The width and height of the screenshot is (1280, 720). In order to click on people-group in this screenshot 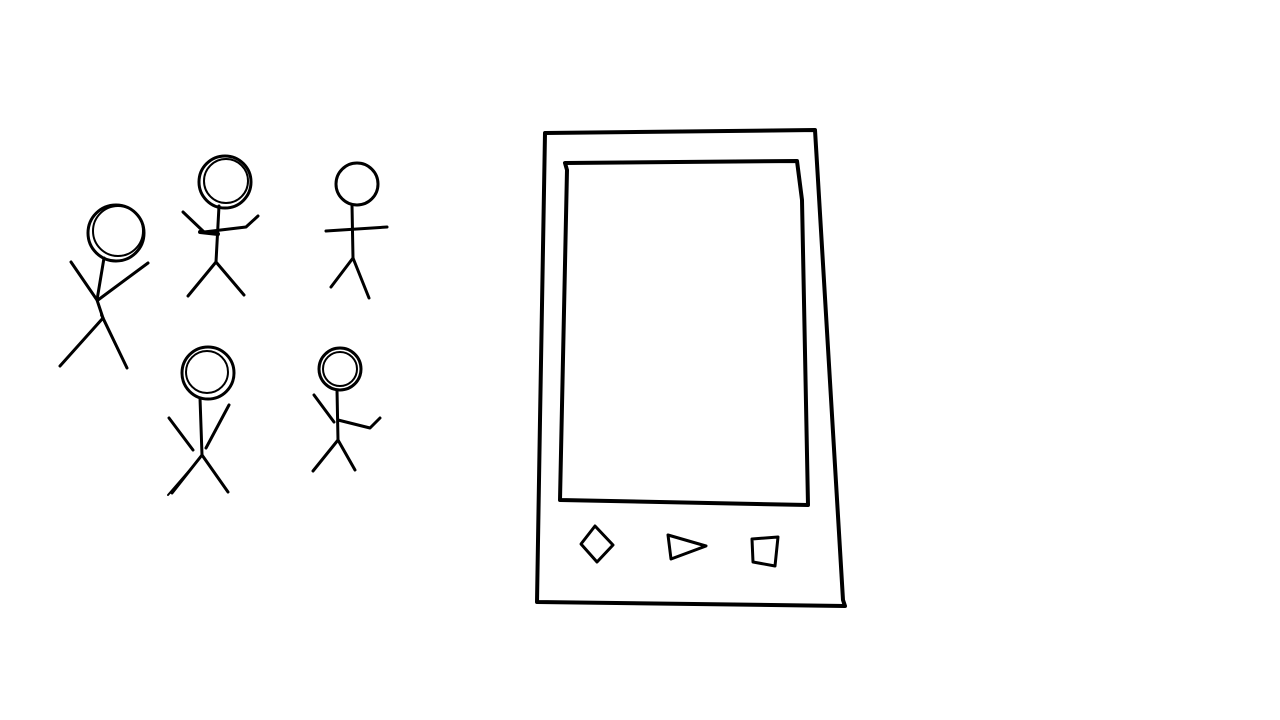, I will do `click(223, 325)`.